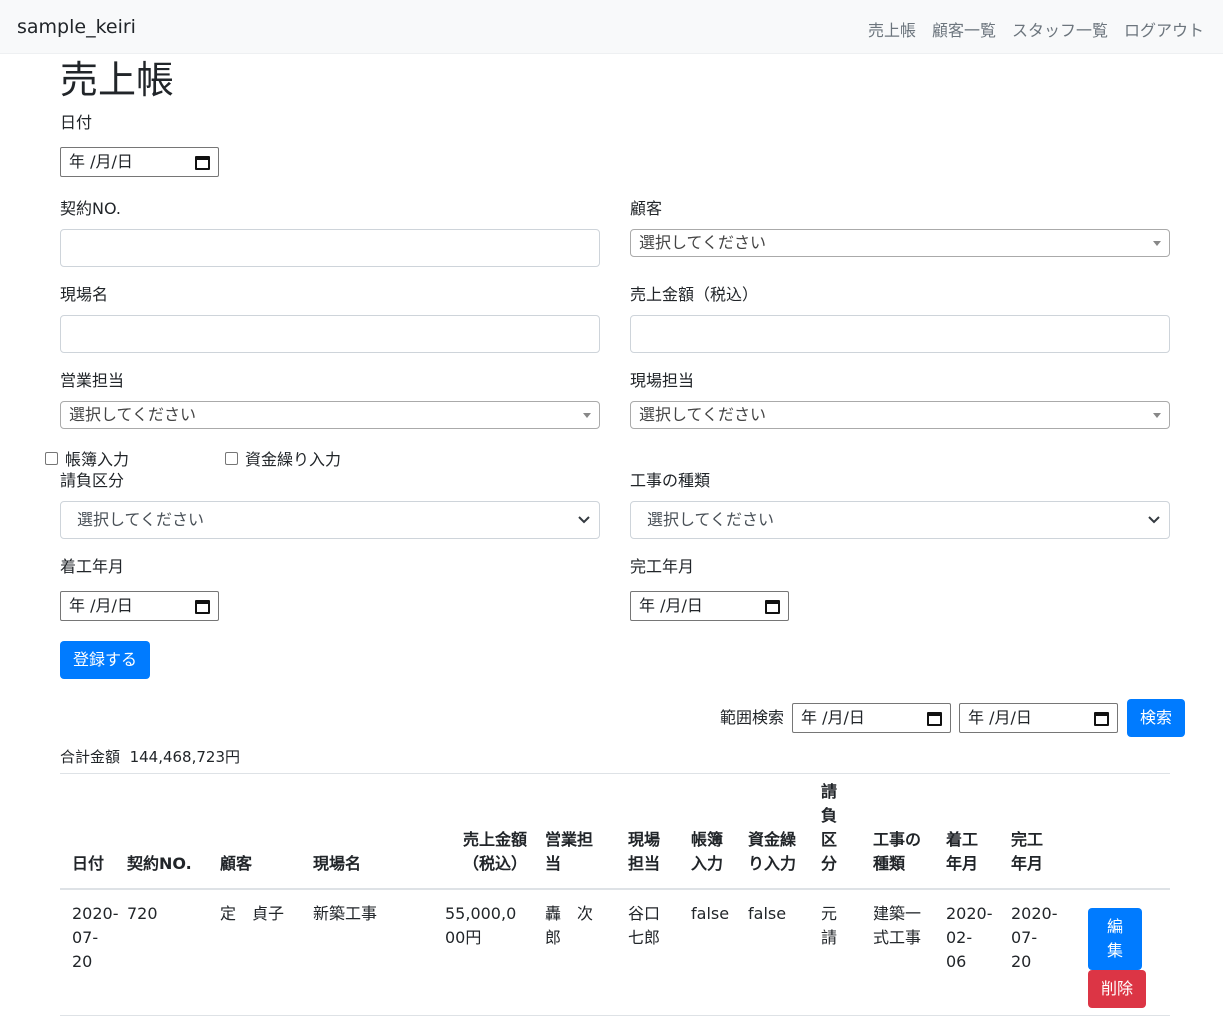 The width and height of the screenshot is (1223, 1032). What do you see at coordinates (703, 414) in the screenshot?
I see `site-staff-select-value: 選択してください` at bounding box center [703, 414].